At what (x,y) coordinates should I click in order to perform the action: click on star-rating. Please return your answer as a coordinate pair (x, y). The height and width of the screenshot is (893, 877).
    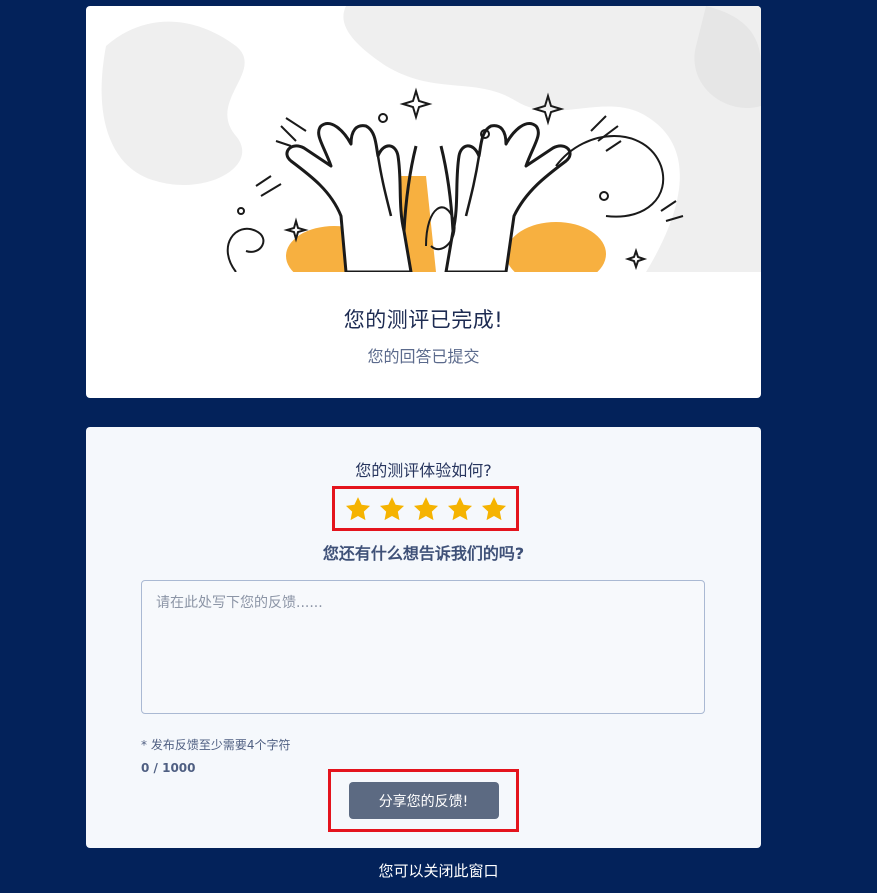
    Looking at the image, I should click on (425, 508).